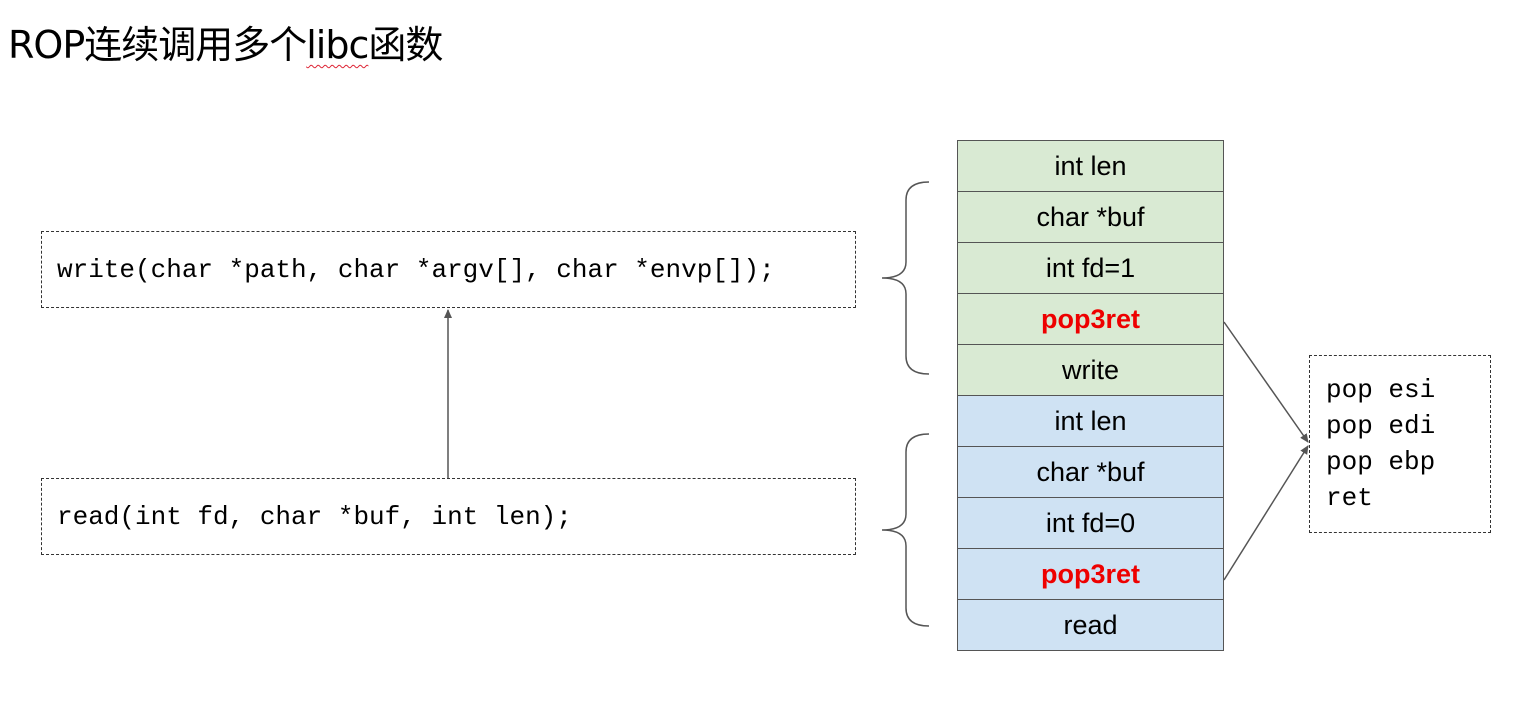 This screenshot has height=713, width=1519. What do you see at coordinates (1266, 382) in the screenshot?
I see `pop3ret-arrow-upper` at bounding box center [1266, 382].